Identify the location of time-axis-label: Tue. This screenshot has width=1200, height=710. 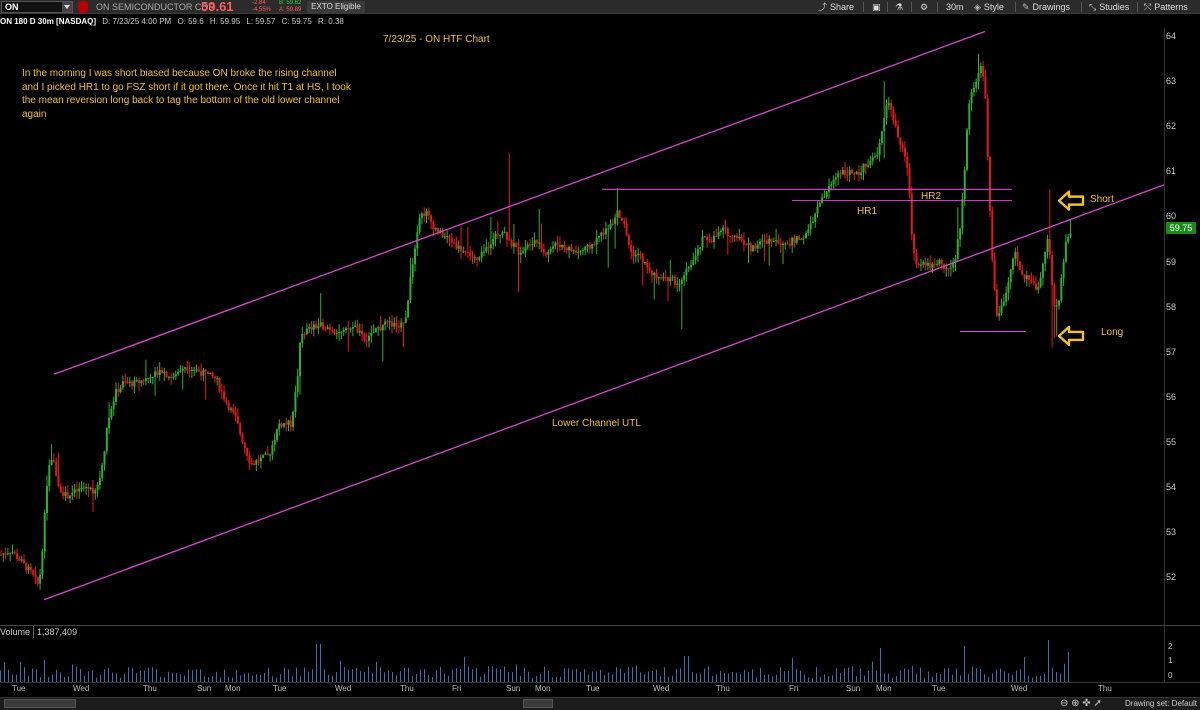
(939, 688).